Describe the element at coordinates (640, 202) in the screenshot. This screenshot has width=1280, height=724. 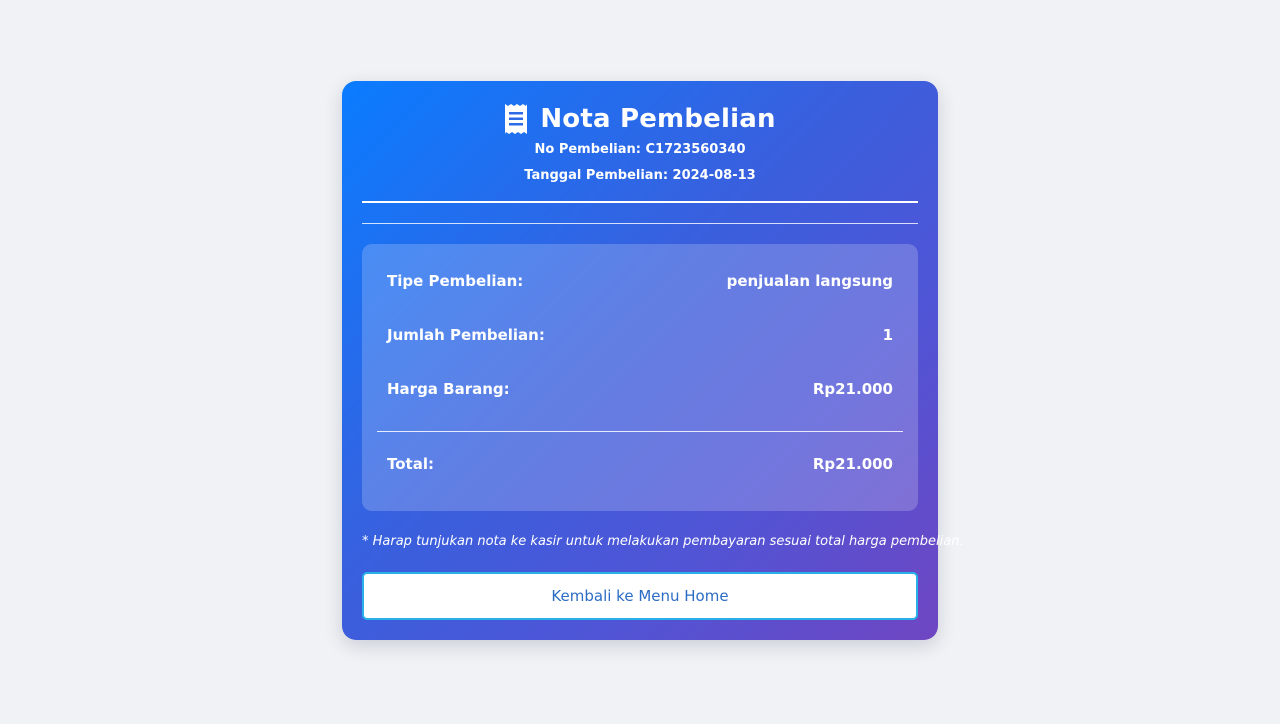
I see `header-divider` at that location.